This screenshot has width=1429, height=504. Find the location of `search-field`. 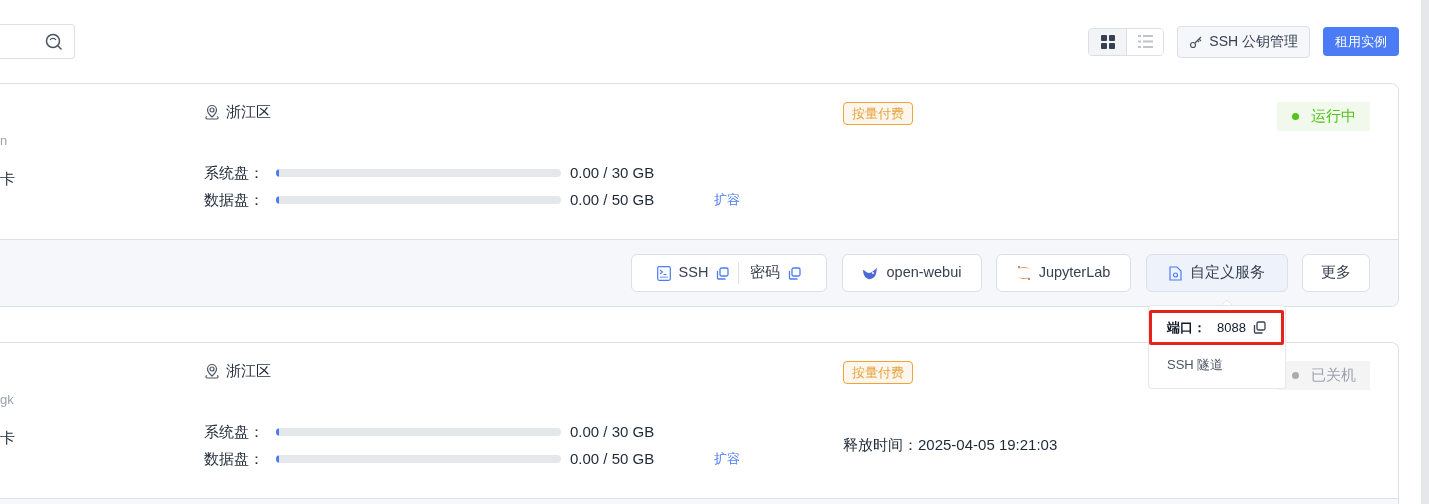

search-field is located at coordinates (37, 41).